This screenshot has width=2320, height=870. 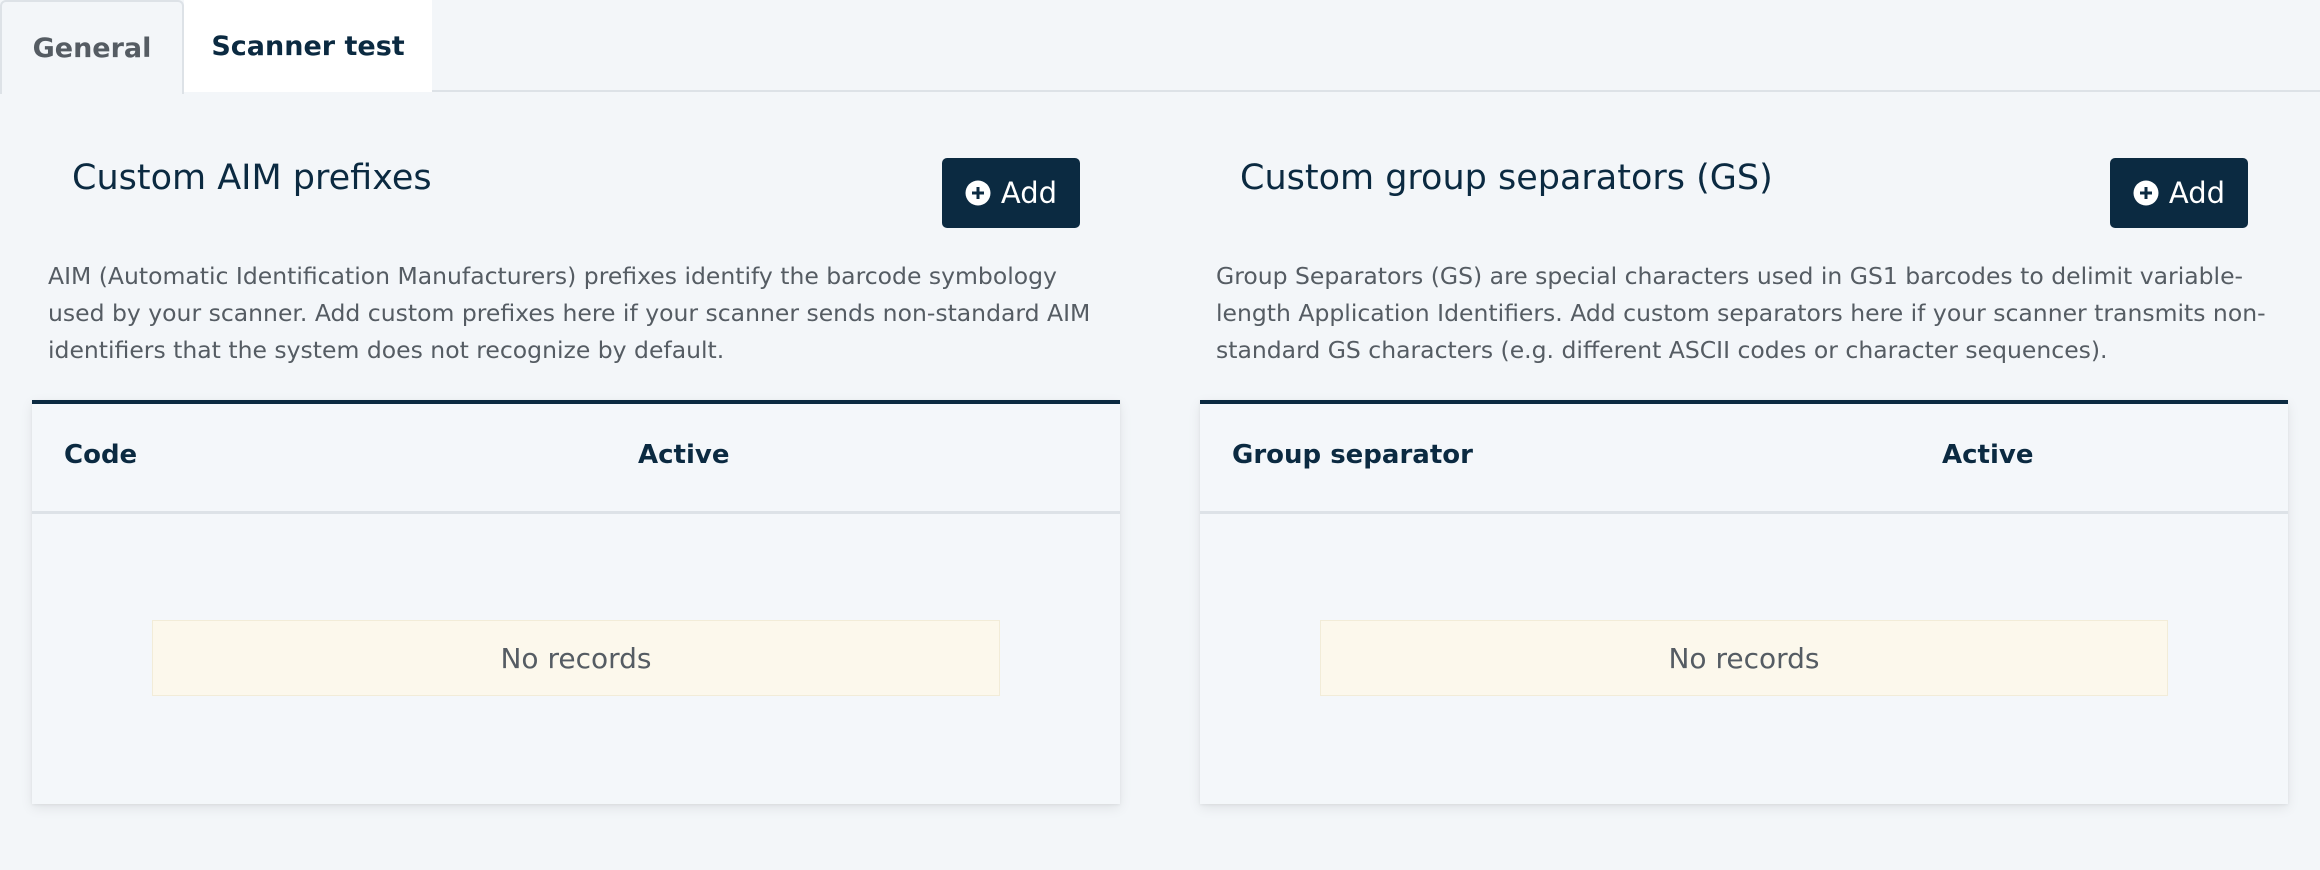 What do you see at coordinates (308, 46) in the screenshot?
I see `tab-scanner-test: Scanner test` at bounding box center [308, 46].